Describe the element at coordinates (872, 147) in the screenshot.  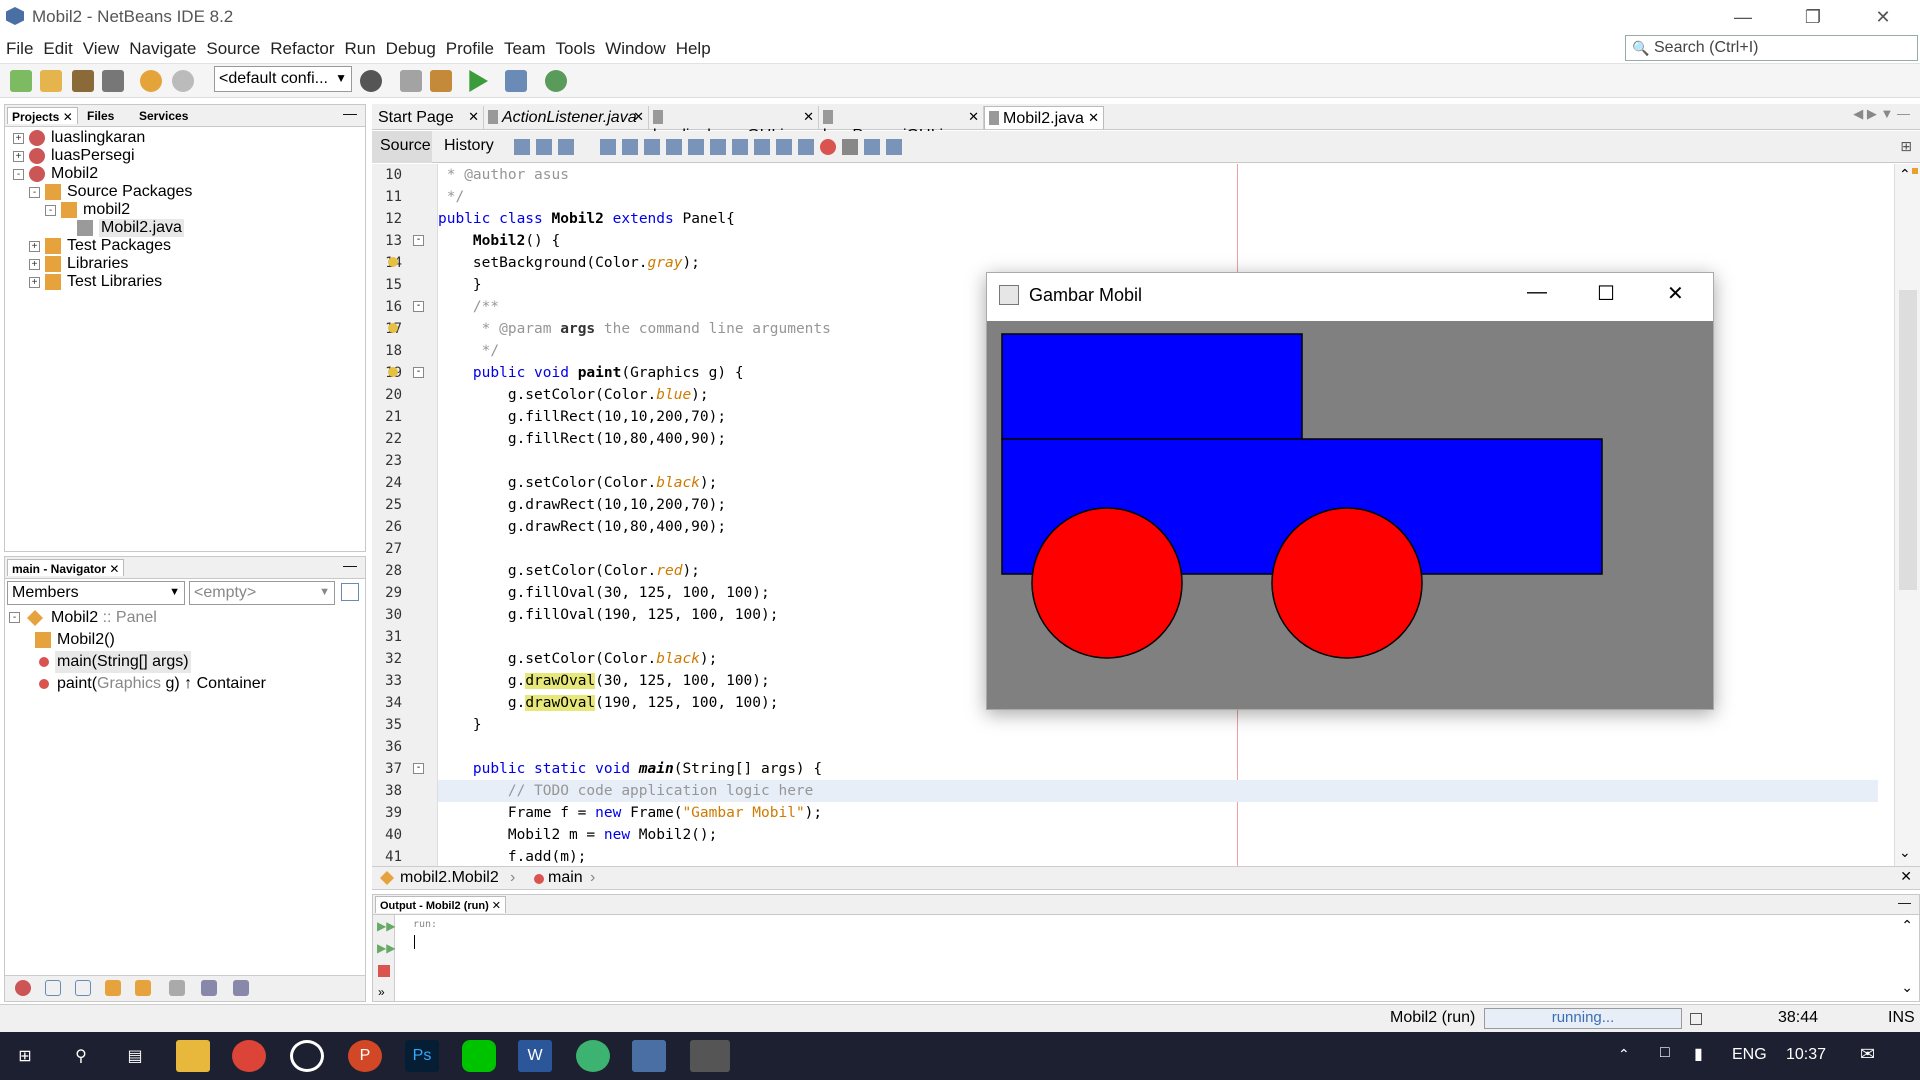
I see `comment-icon` at that location.